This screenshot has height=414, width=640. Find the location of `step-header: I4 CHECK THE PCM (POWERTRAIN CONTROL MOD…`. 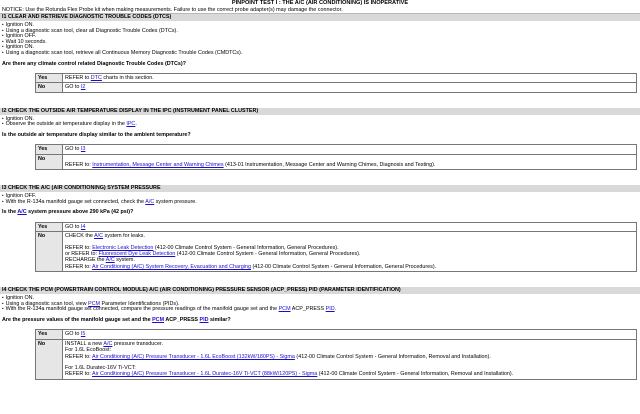

step-header: I4 CHECK THE PCM (POWERTRAIN CONTROL MOD… is located at coordinates (320, 291).